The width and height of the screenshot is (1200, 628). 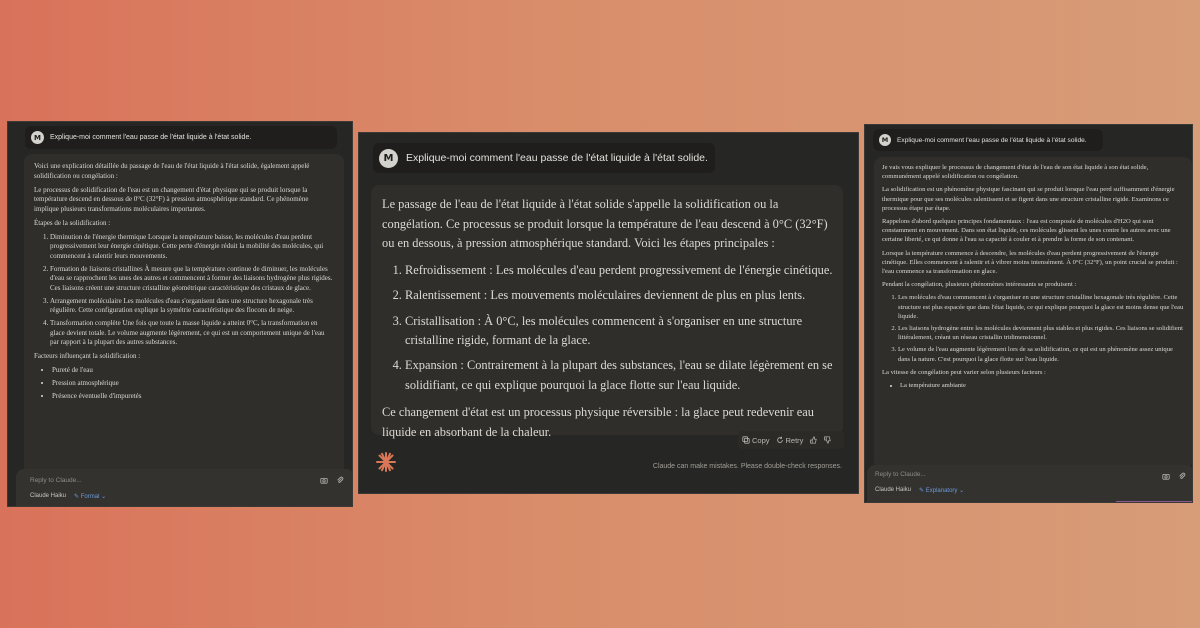 What do you see at coordinates (827, 440) in the screenshot?
I see `thumbs-down-icon` at bounding box center [827, 440].